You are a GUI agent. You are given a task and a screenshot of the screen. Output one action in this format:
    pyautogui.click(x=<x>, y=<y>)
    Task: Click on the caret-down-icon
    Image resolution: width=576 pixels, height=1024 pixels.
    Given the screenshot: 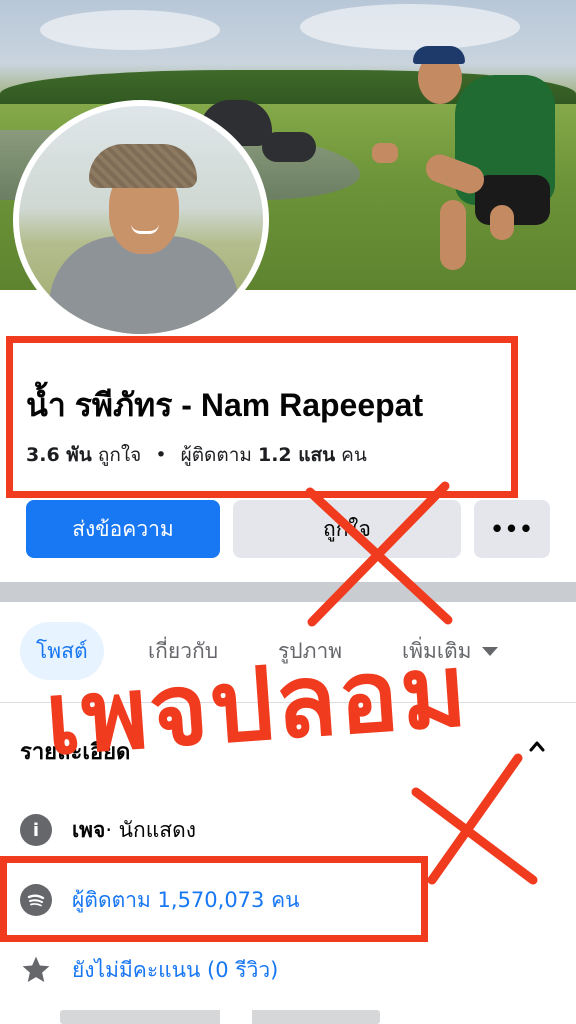 What is the action you would take?
    pyautogui.click(x=489, y=651)
    